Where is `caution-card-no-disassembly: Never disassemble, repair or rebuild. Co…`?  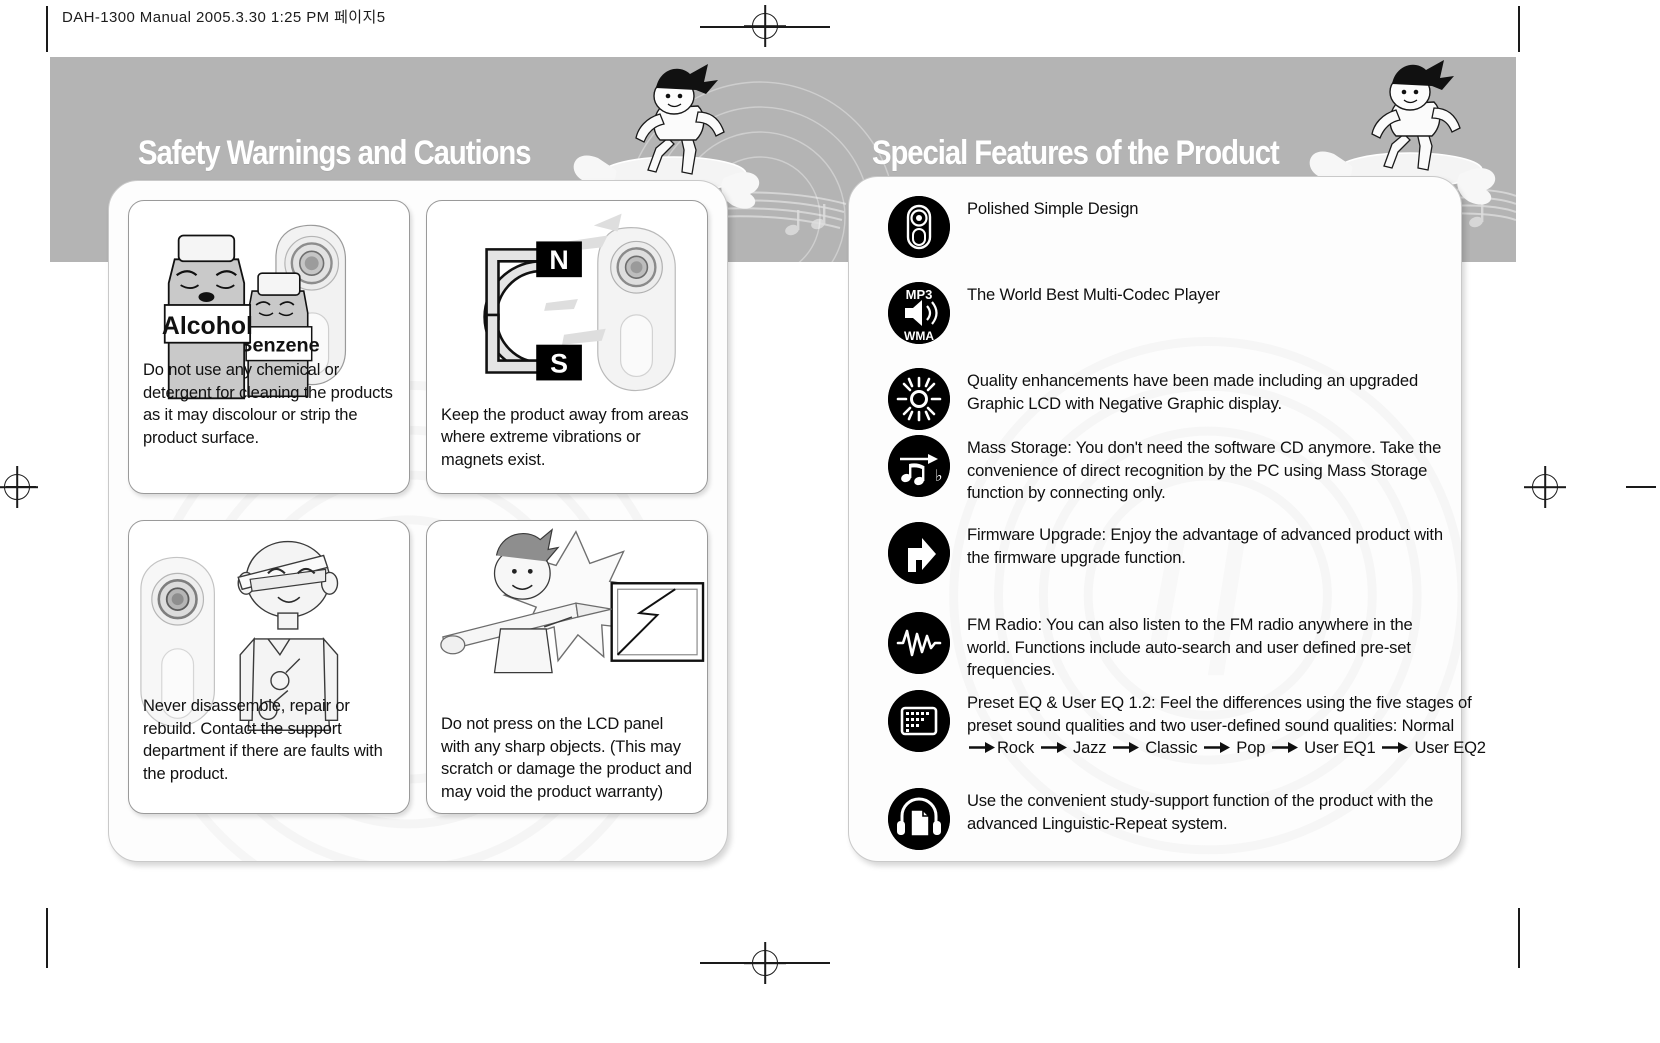 caution-card-no-disassembly: Never disassemble, repair or rebuild. Co… is located at coordinates (269, 667).